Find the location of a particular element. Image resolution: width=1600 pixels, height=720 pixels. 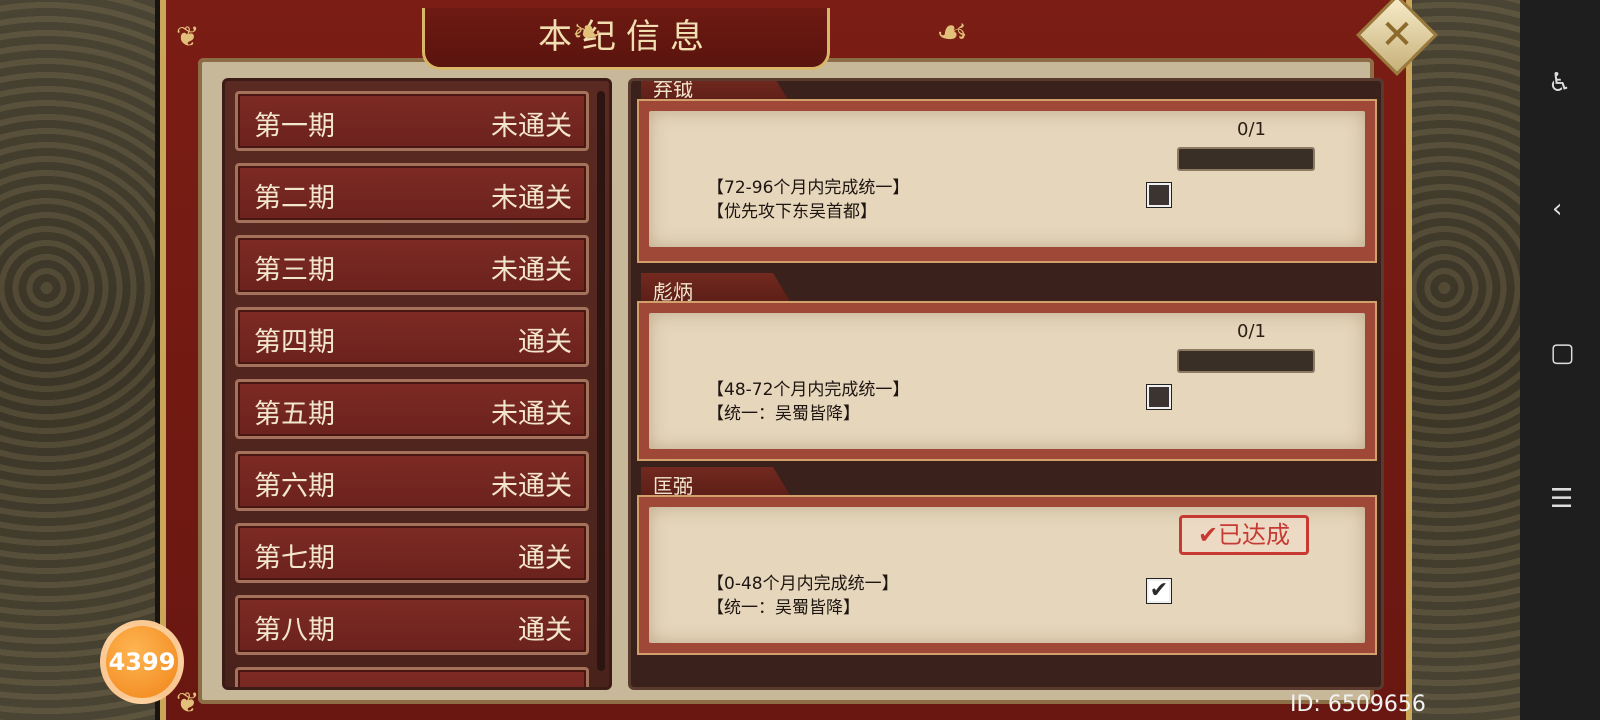

period-item: 第六期 未通关 is located at coordinates (412, 481).